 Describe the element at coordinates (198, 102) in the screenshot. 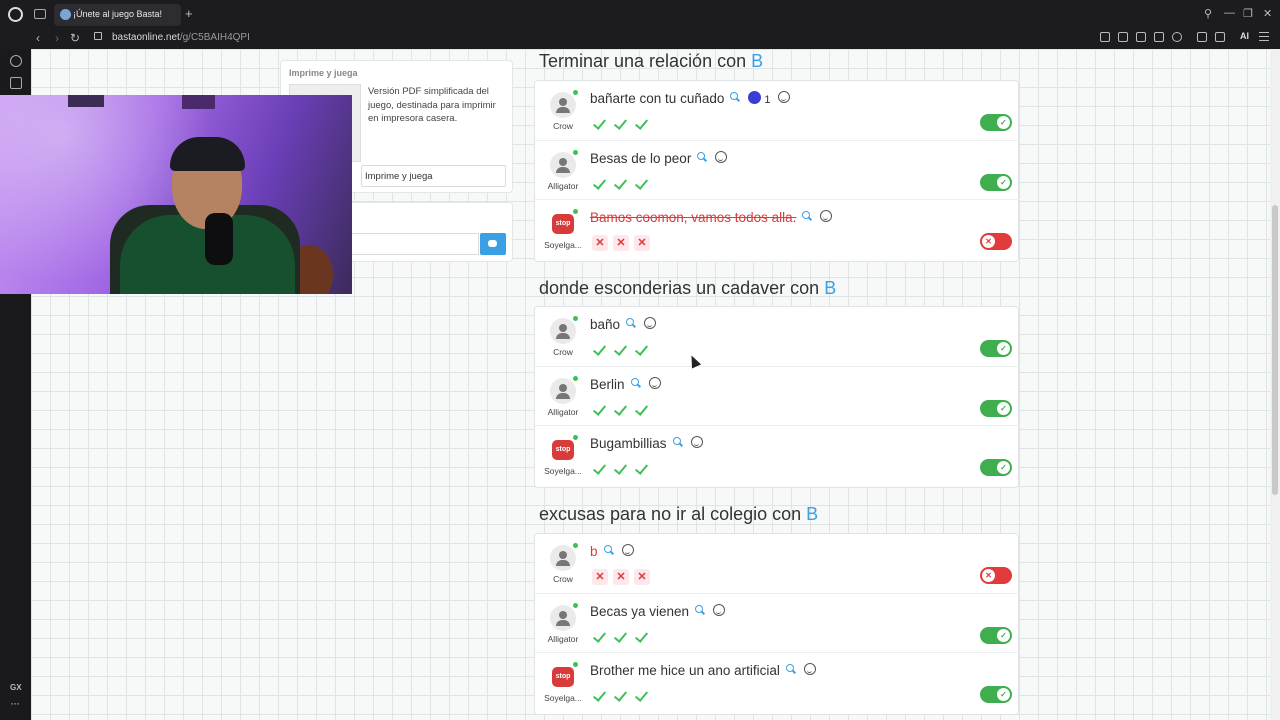

I see `wall-picture` at that location.